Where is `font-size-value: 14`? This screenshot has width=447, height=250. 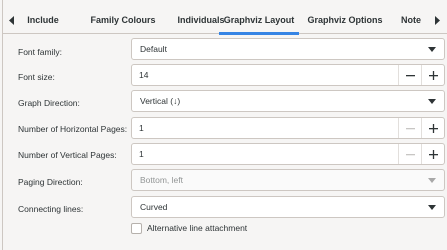
font-size-value: 14 is located at coordinates (144, 75).